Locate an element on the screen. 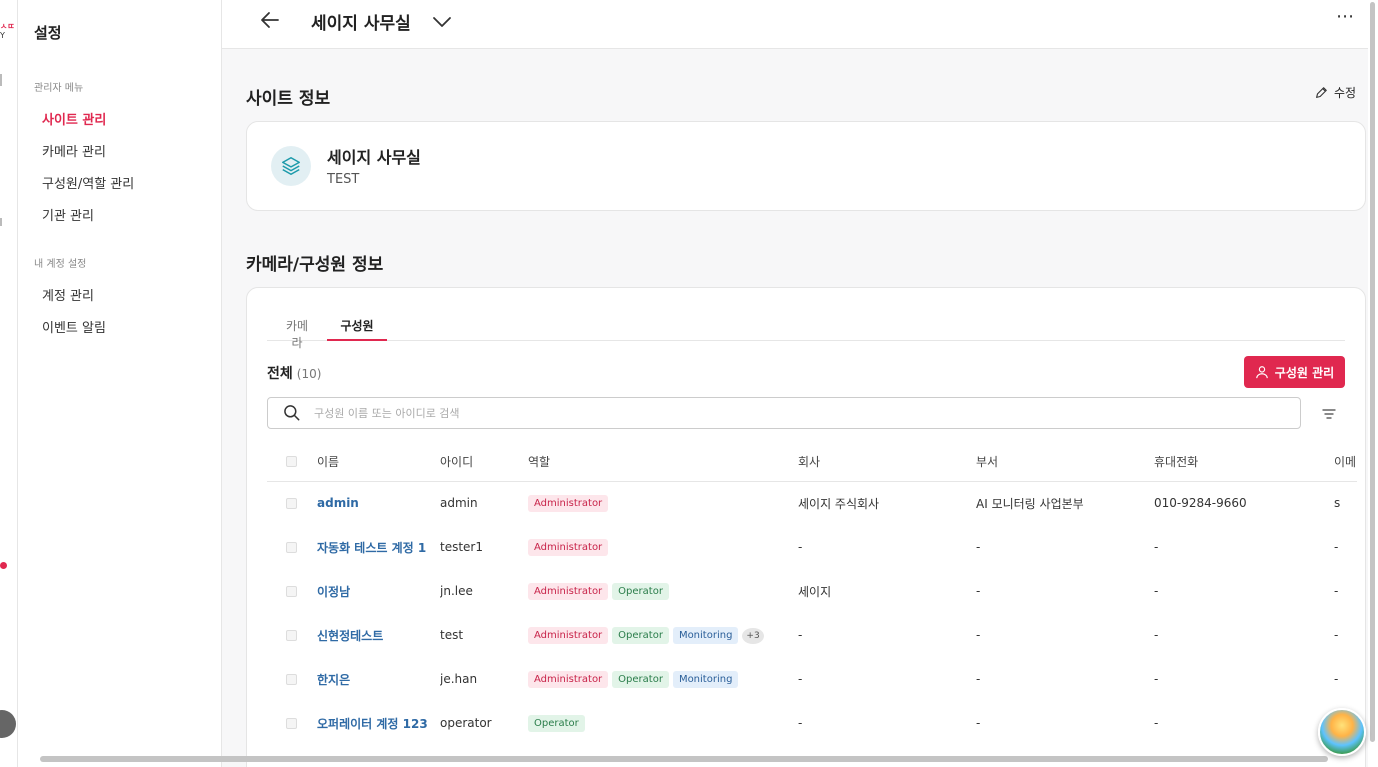 The width and height of the screenshot is (1378, 767). chevron-down-icon is located at coordinates (442, 22).